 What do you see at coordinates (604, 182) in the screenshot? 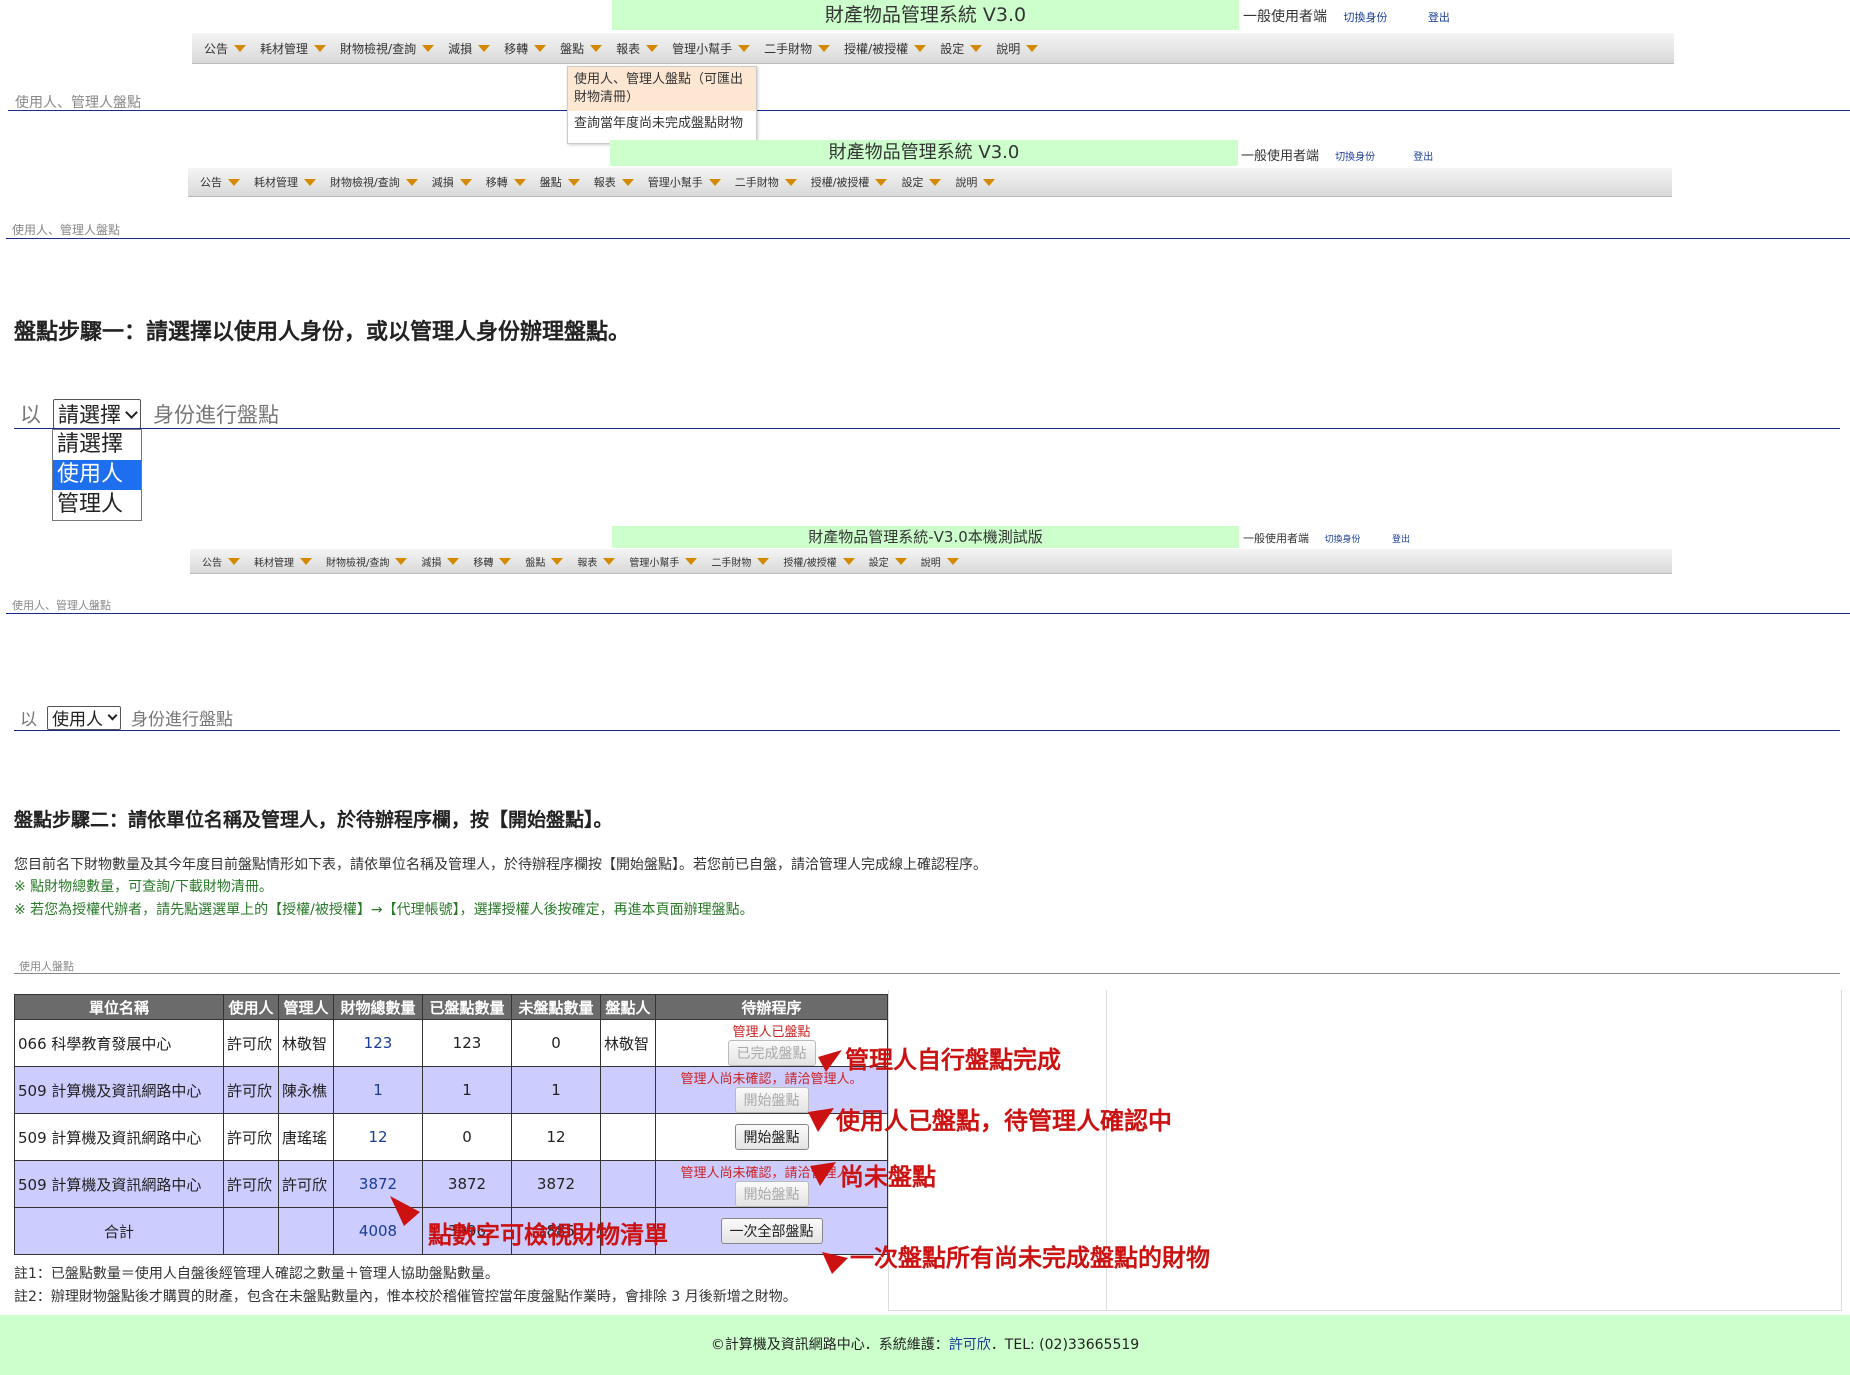
I see `menu-label: 報表` at bounding box center [604, 182].